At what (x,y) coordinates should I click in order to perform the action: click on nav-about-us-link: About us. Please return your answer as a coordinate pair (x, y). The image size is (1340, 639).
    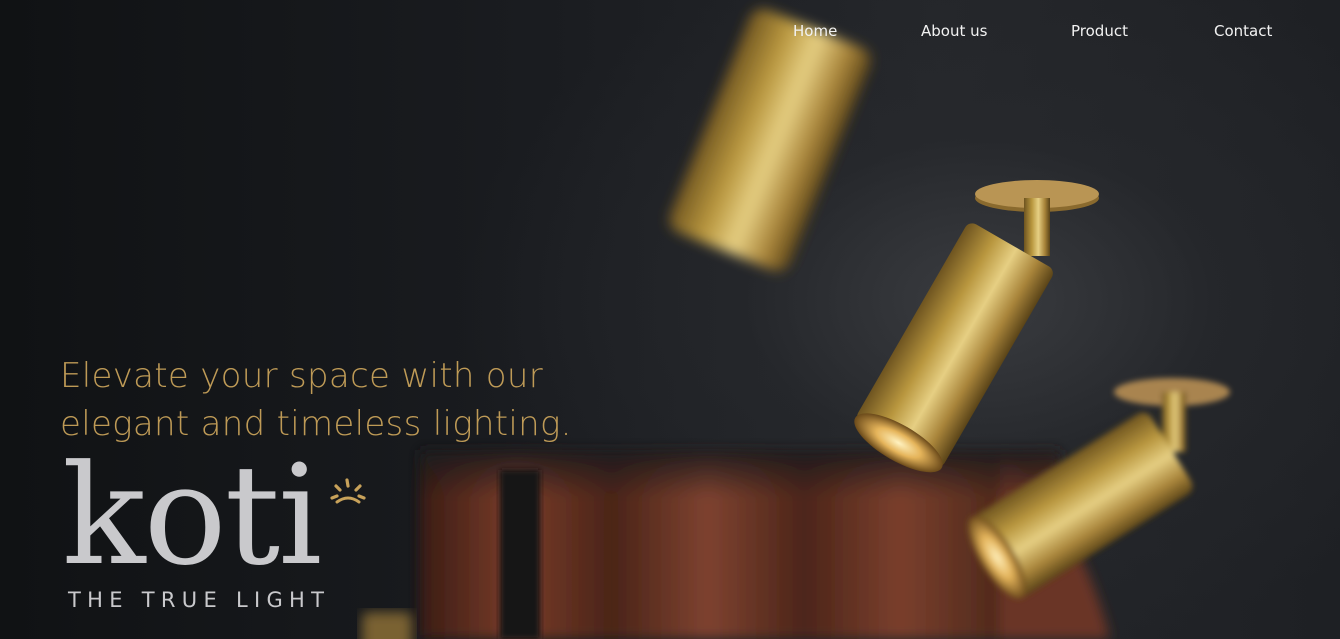
    Looking at the image, I should click on (954, 31).